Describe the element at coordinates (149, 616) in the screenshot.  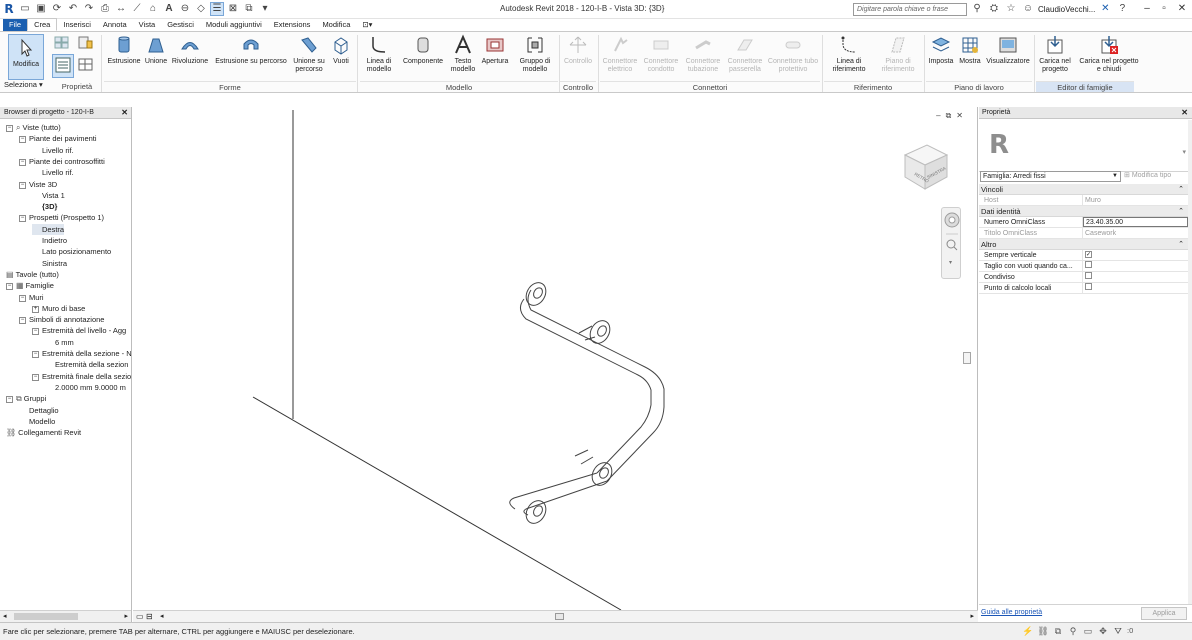
I see `detail-level-icon: ⊟` at that location.